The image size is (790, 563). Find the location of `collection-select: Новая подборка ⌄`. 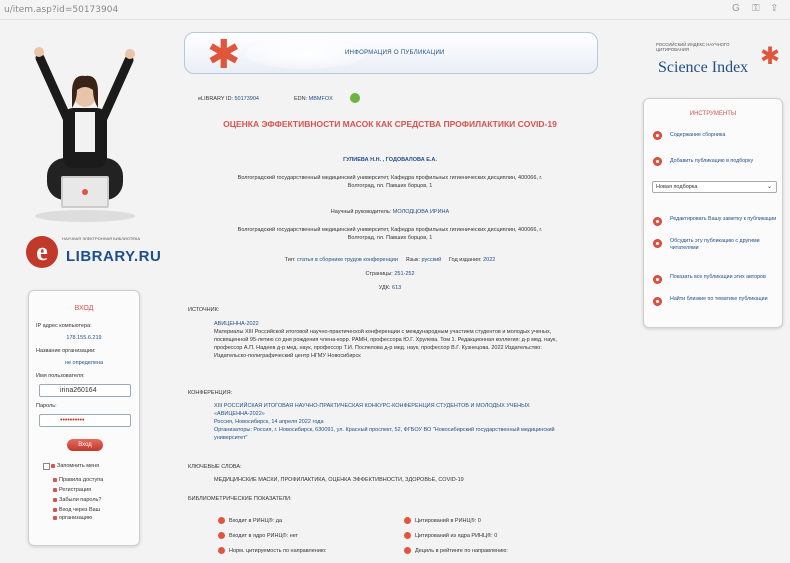

collection-select: Новая подборка ⌄ is located at coordinates (714, 187).